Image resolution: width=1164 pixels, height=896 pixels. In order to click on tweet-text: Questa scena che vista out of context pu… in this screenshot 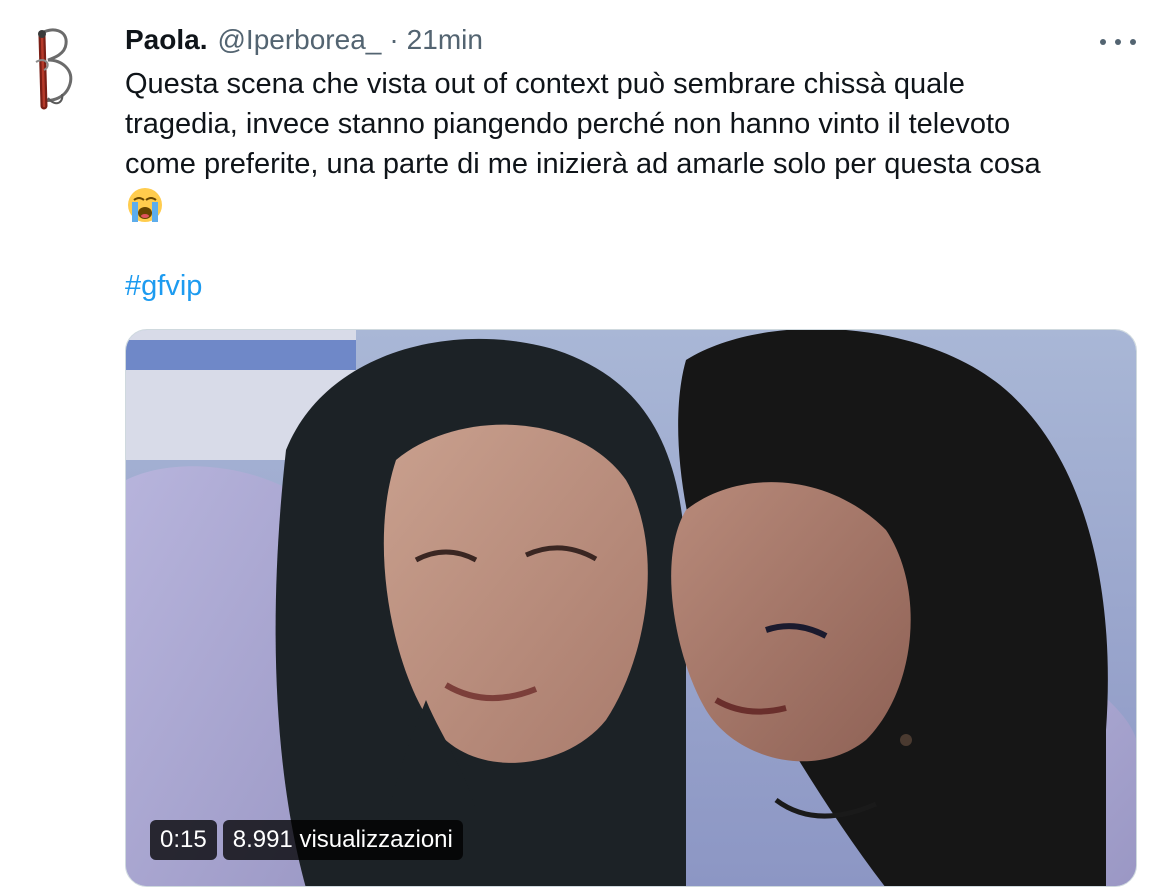, I will do `click(625, 124)`.